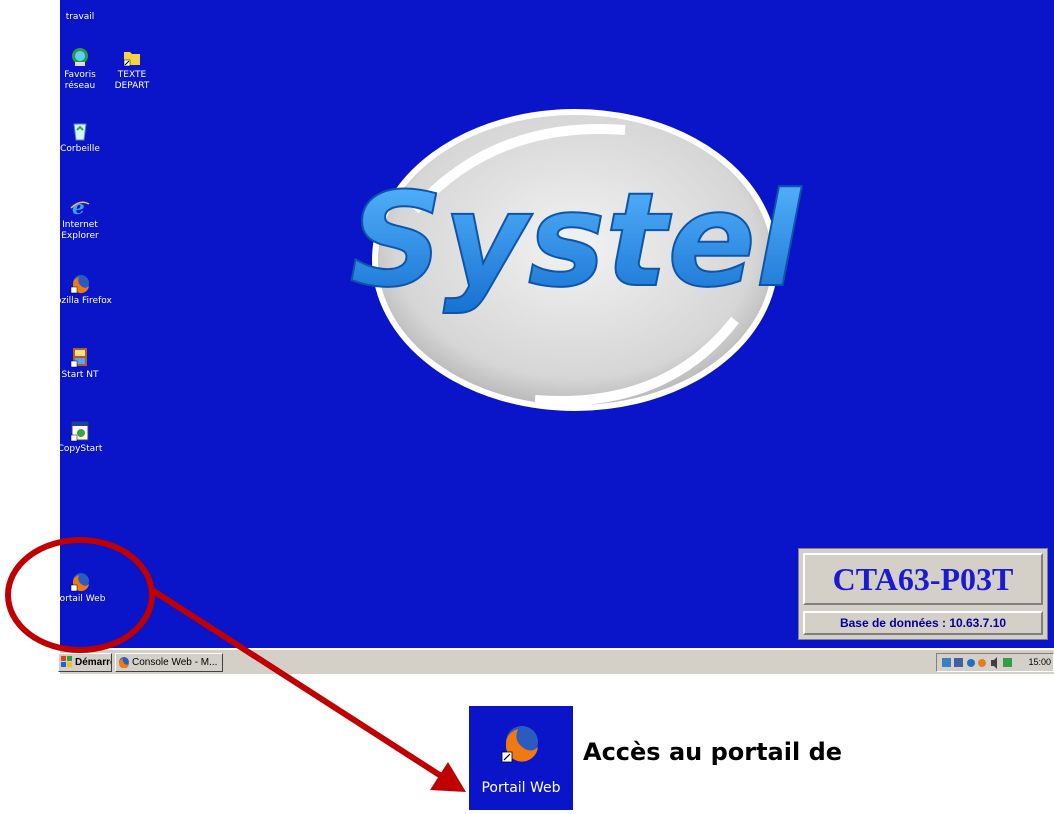 The height and width of the screenshot is (814, 1054). What do you see at coordinates (448, 777) in the screenshot?
I see `annotation-arrow-head` at bounding box center [448, 777].